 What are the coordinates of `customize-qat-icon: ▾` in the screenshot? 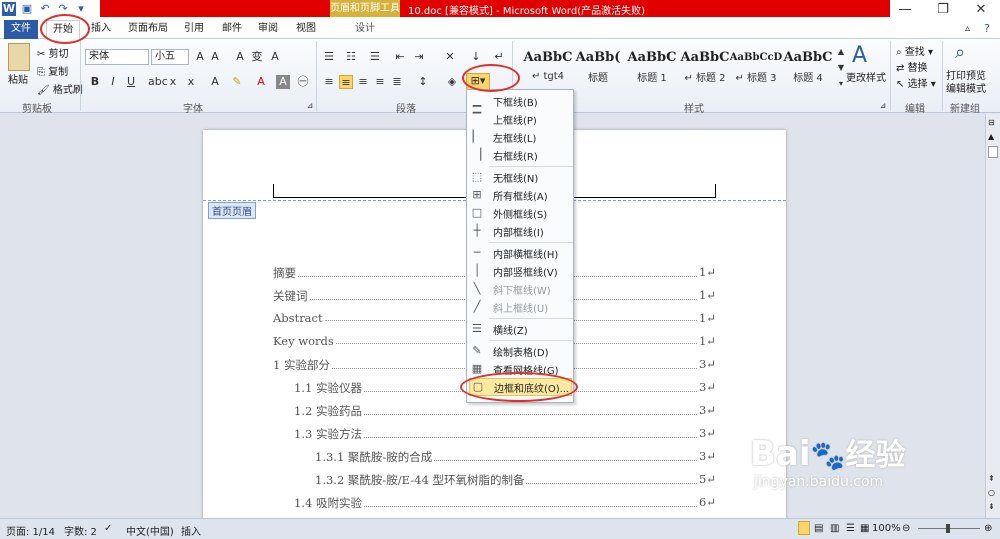 It's located at (81, 9).